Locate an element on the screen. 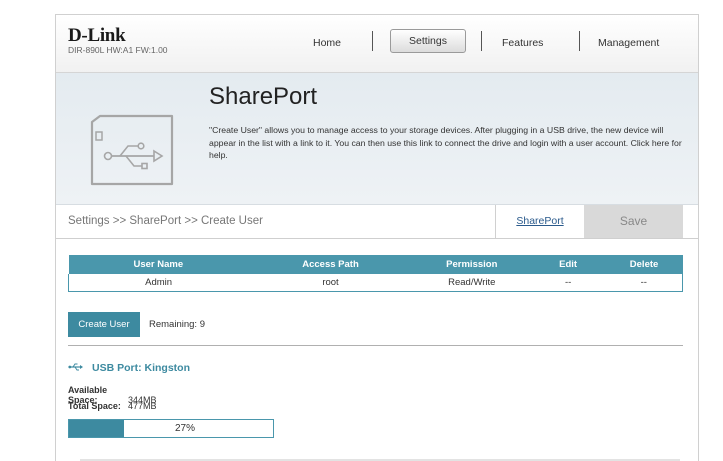  create-user-button: Create User is located at coordinates (104, 324).